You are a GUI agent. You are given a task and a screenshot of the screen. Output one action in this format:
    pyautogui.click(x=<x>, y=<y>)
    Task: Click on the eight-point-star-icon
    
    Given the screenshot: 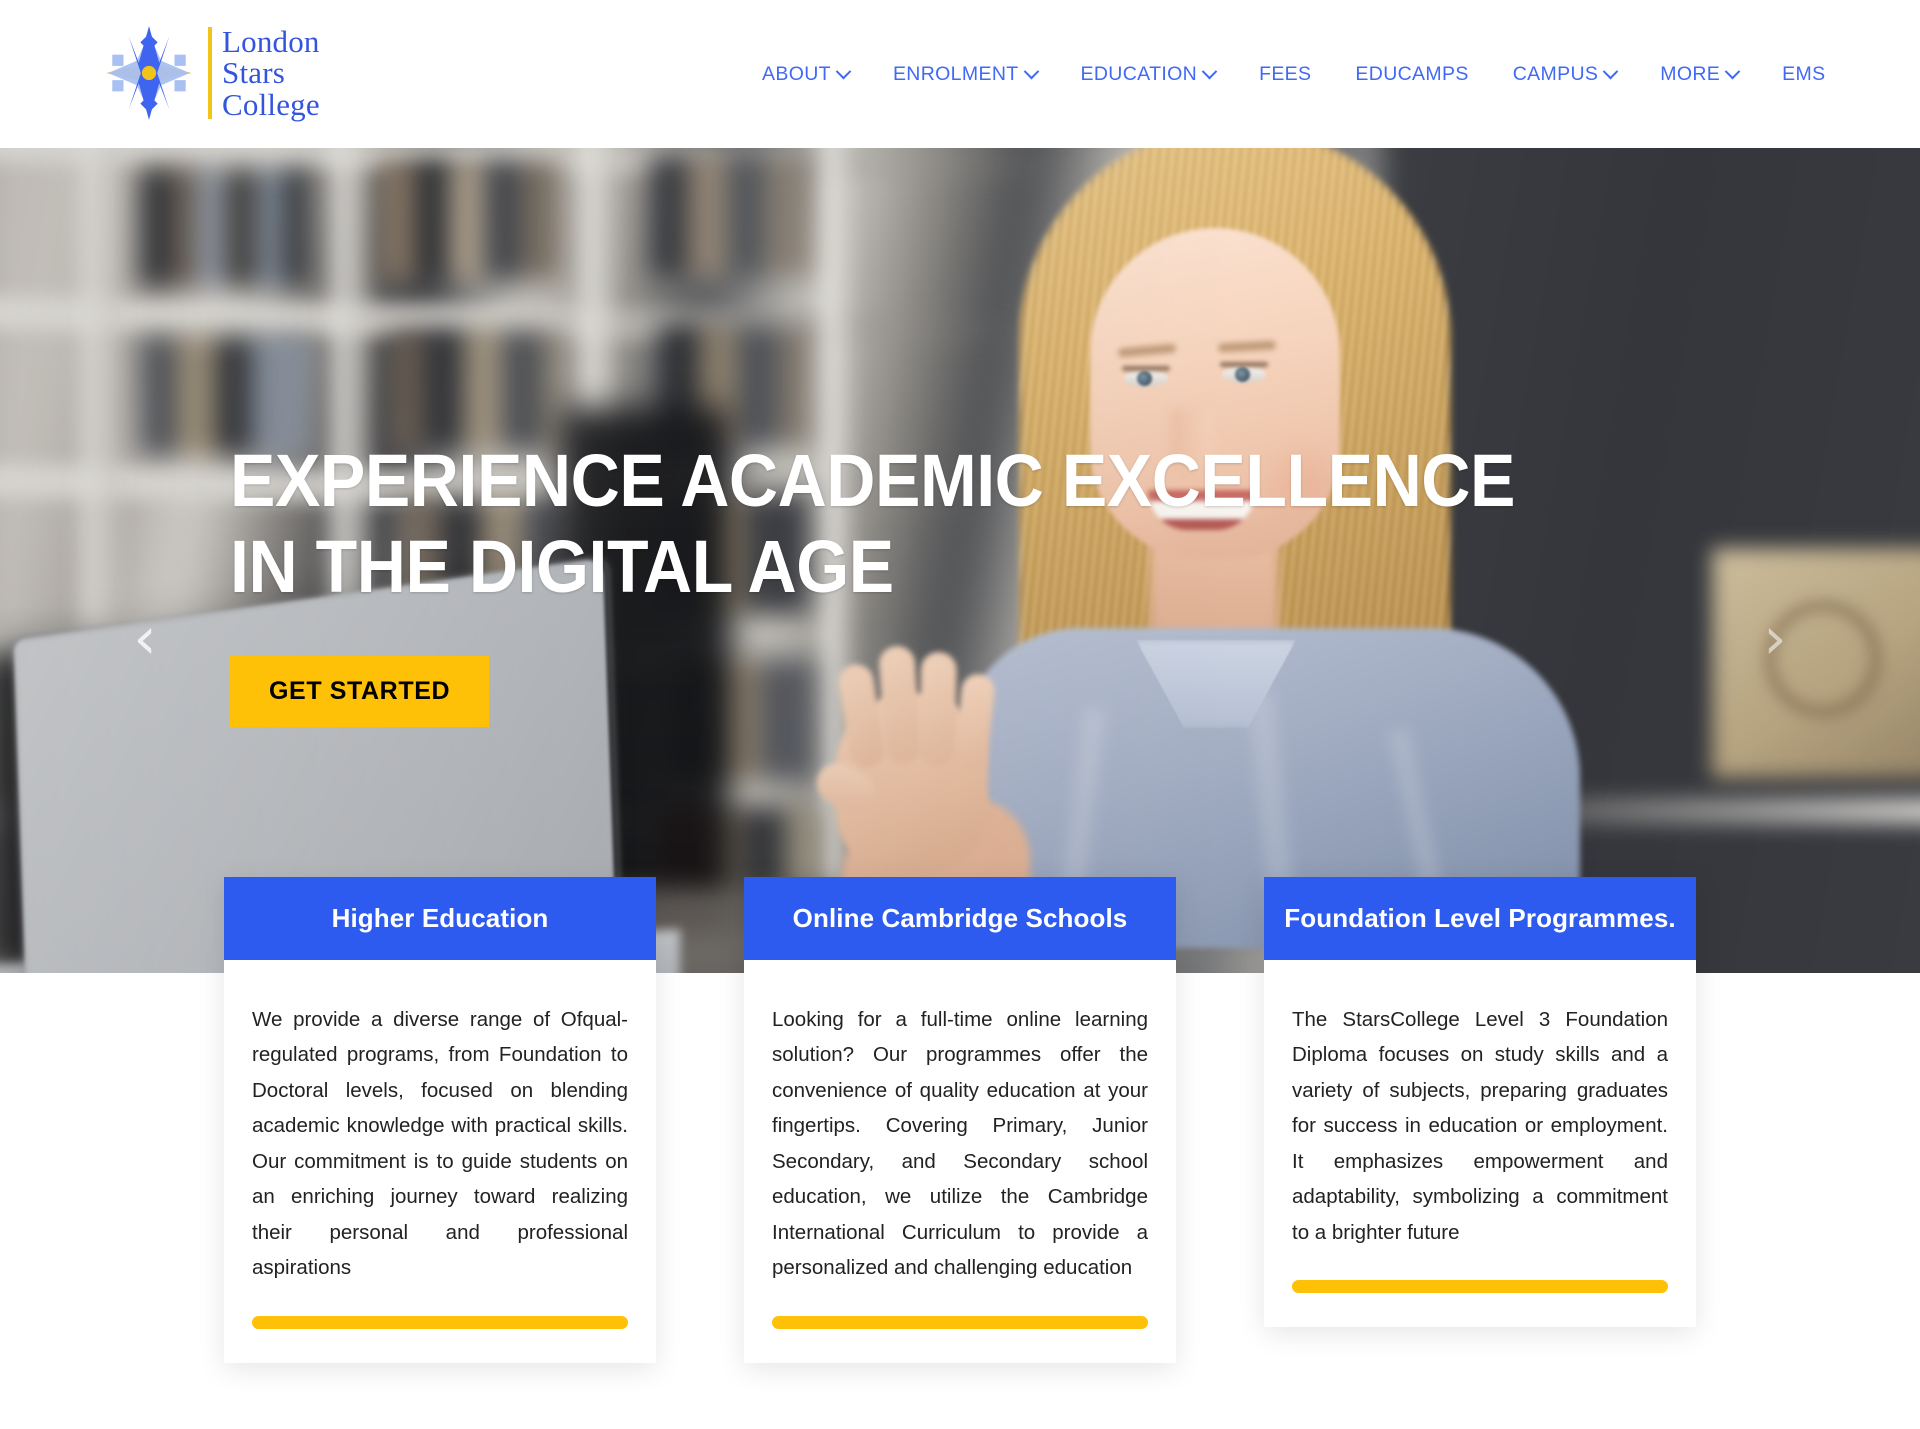 What is the action you would take?
    pyautogui.click(x=149, y=73)
    